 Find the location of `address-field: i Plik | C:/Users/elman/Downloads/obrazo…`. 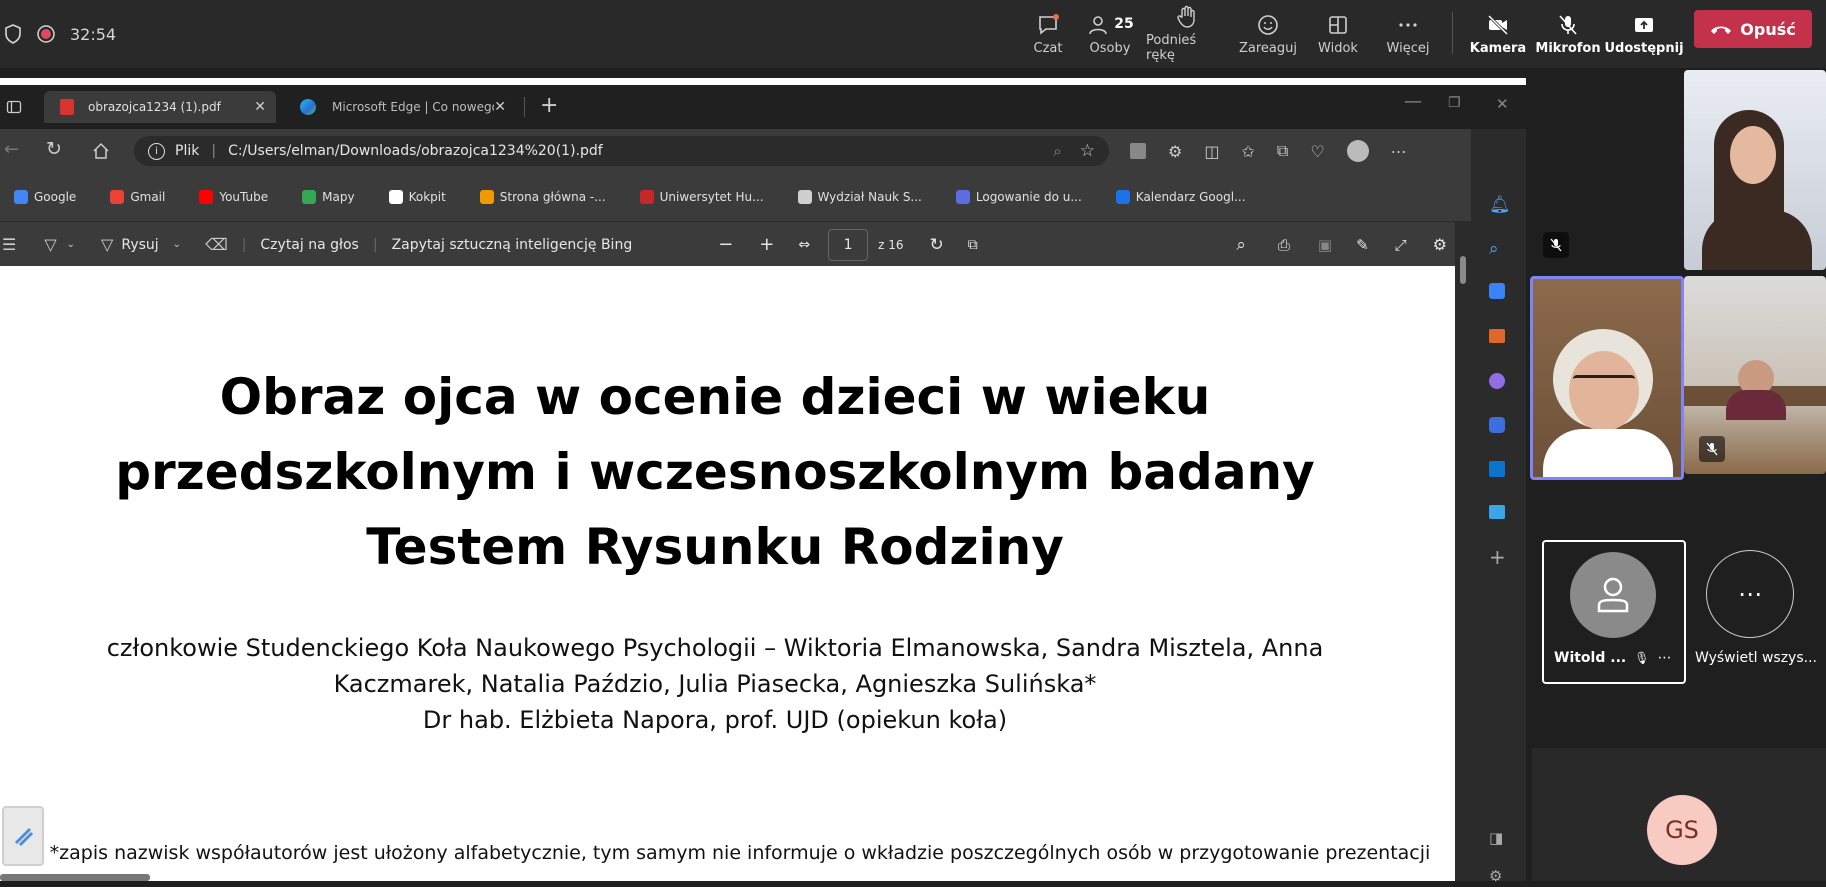

address-field: i Plik | C:/Users/elman/Downloads/obrazo… is located at coordinates (621, 151).